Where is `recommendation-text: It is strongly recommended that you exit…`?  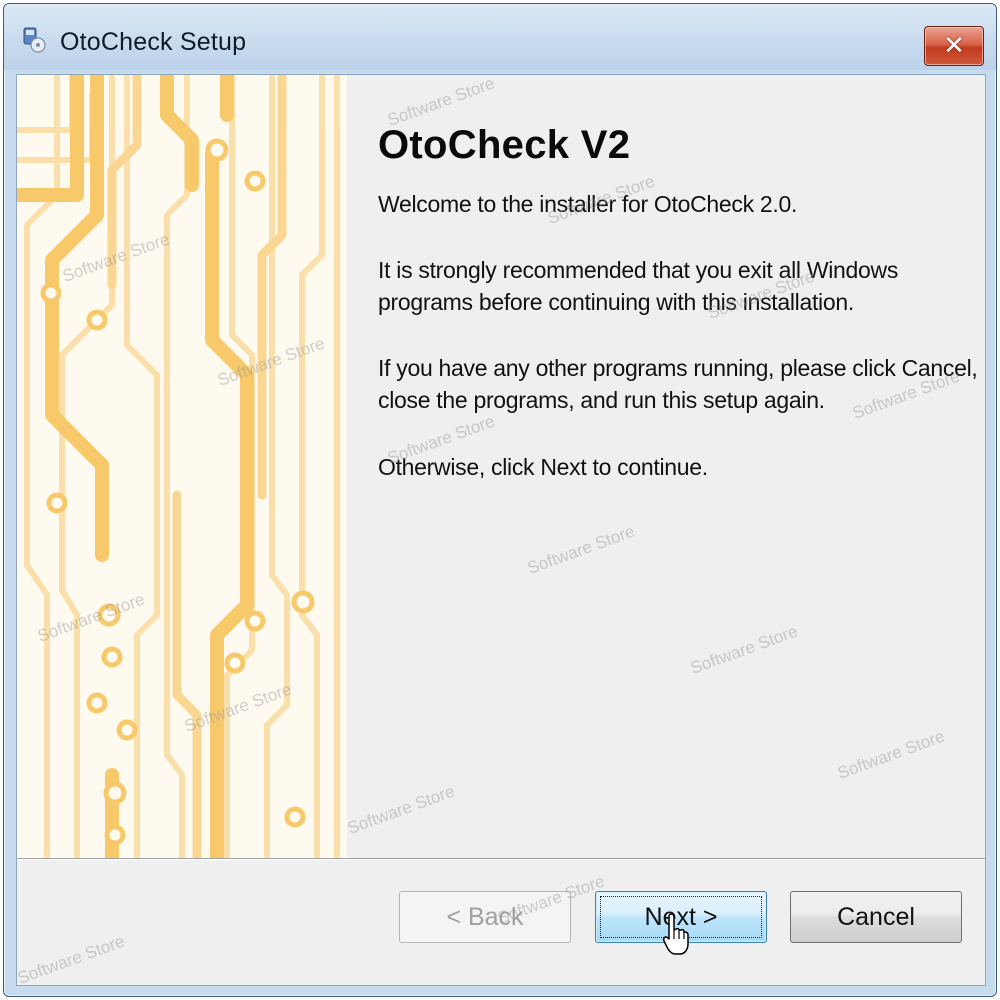 recommendation-text: It is strongly recommended that you exit… is located at coordinates (638, 286).